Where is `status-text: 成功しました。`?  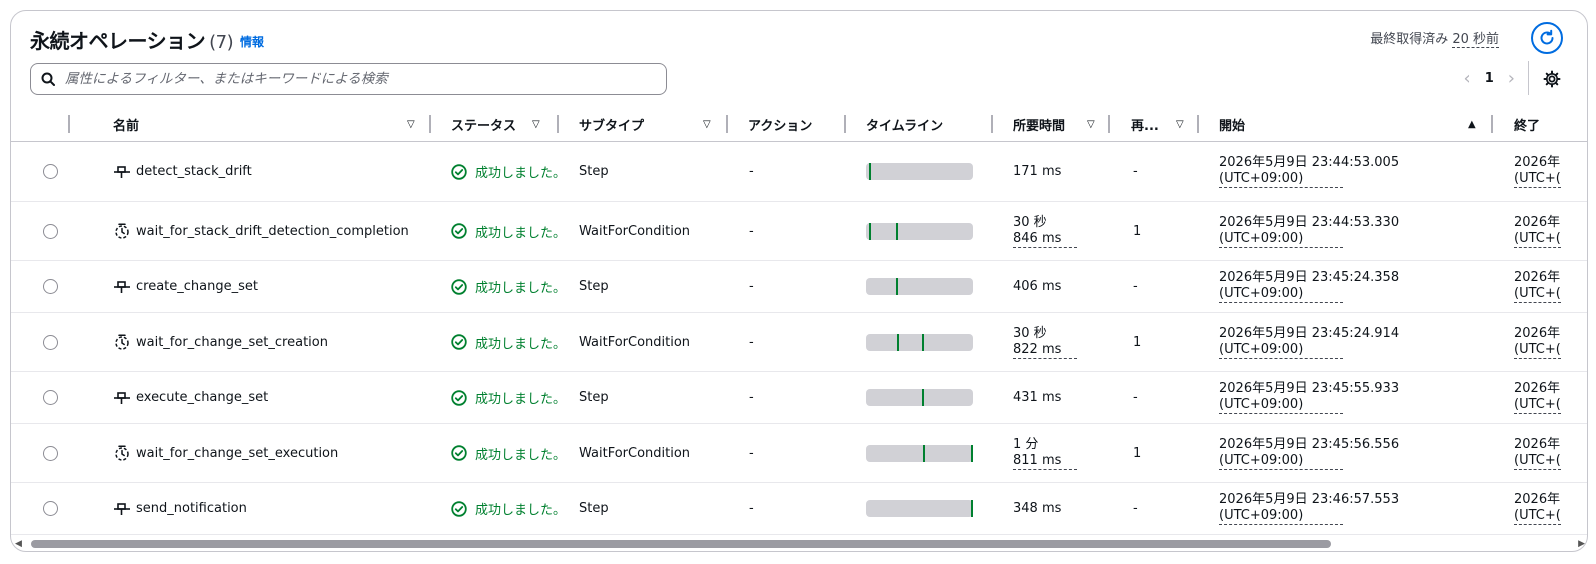
status-text: 成功しました。 is located at coordinates (521, 288).